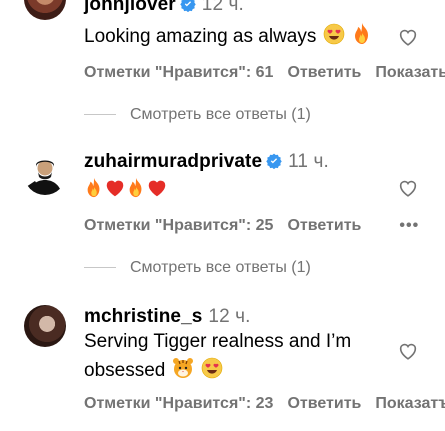 This screenshot has width=445, height=431. Describe the element at coordinates (410, 403) in the screenshot. I see `show-translation-button: Показатъ` at that location.